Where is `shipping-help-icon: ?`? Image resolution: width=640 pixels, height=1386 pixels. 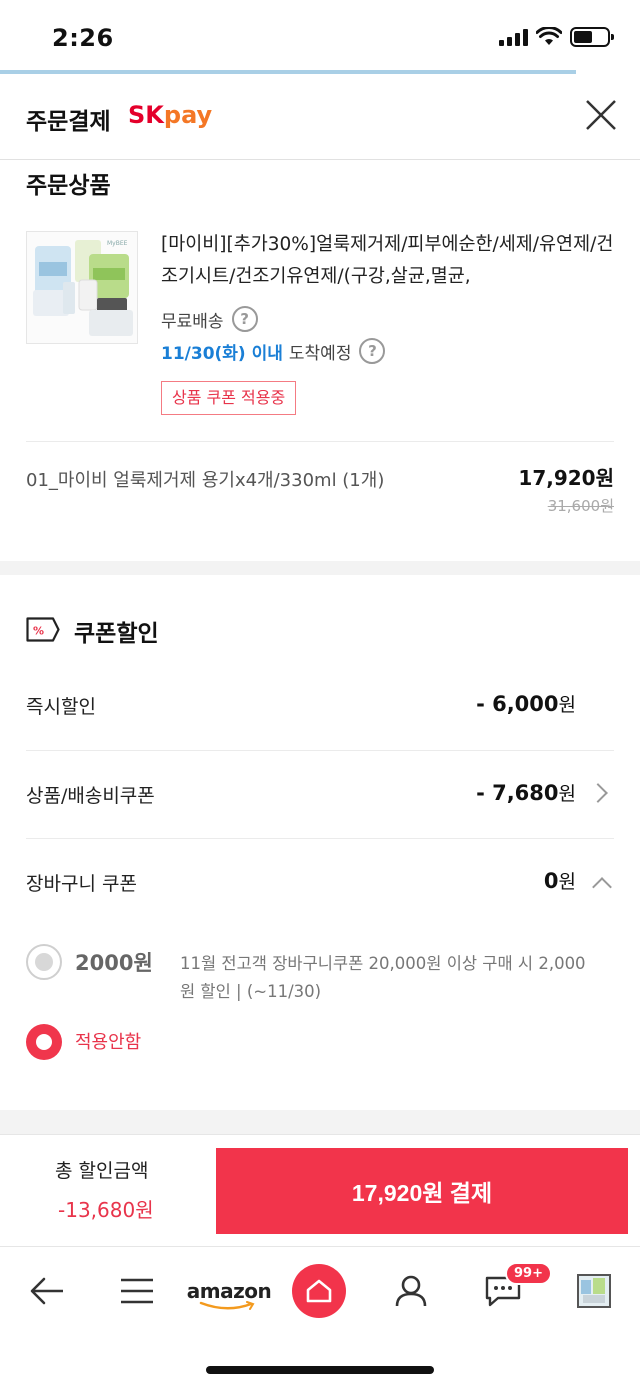
shipping-help-icon: ? is located at coordinates (244, 319).